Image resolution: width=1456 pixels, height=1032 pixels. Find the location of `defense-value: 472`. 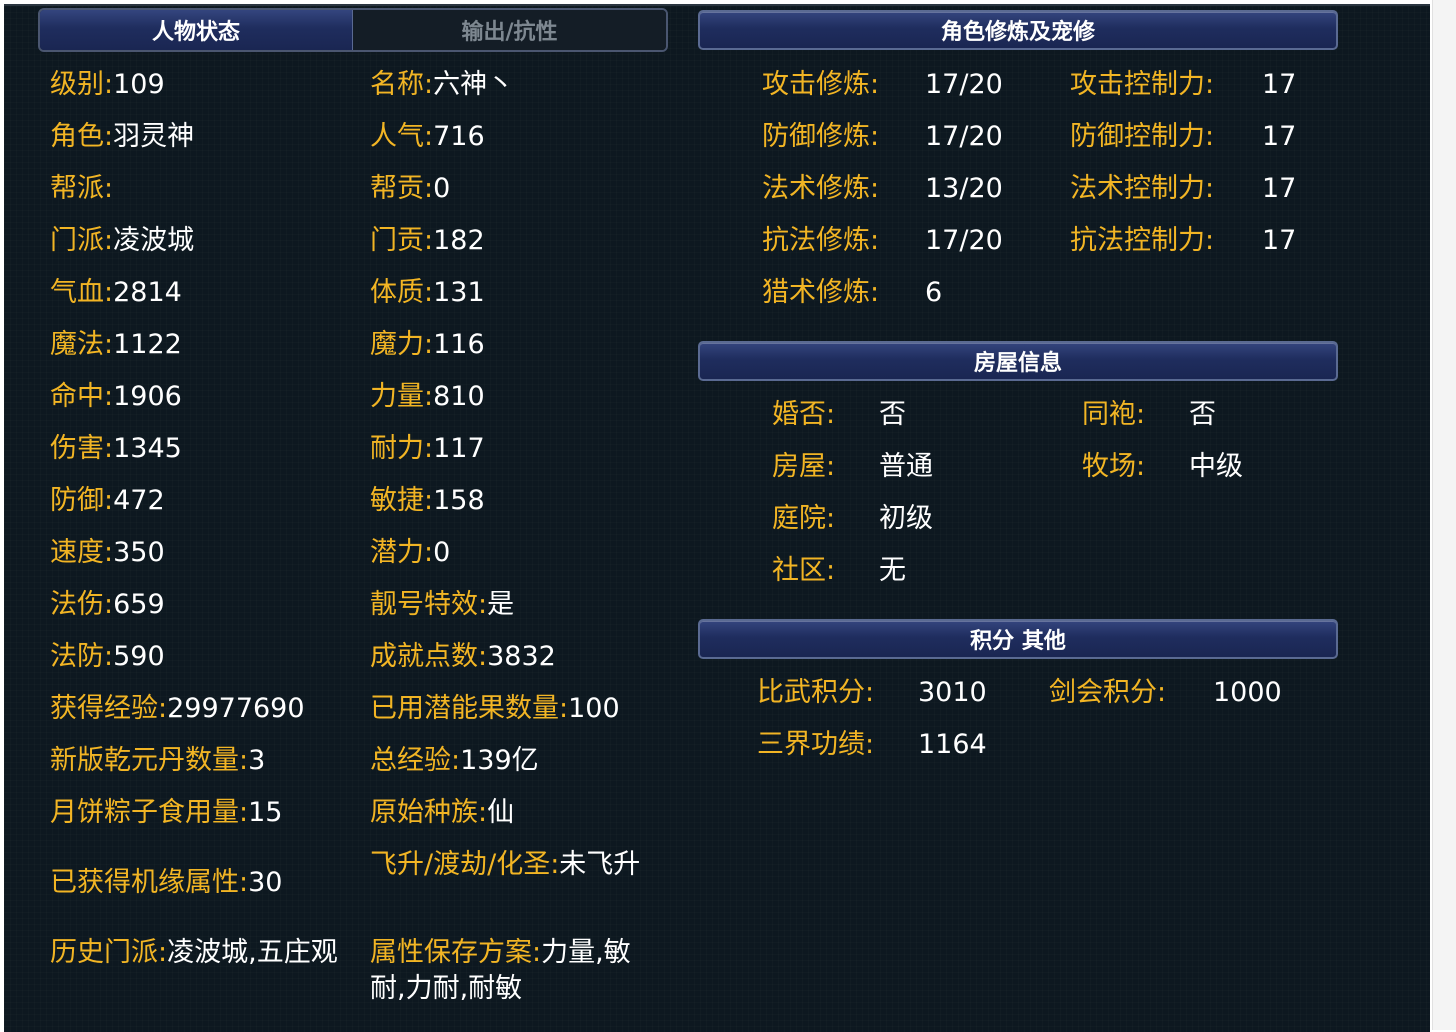

defense-value: 472 is located at coordinates (139, 500).